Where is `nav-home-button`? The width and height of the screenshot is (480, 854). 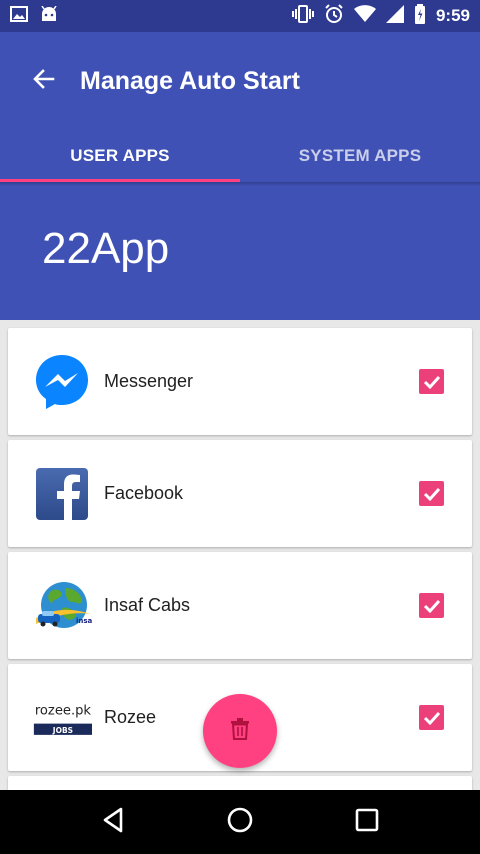
nav-home-button is located at coordinates (240, 822).